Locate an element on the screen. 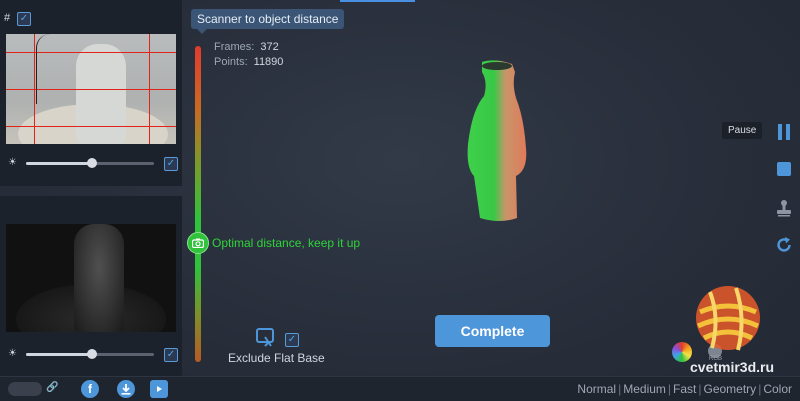 The width and height of the screenshot is (800, 401). rgb-brightness-slider is located at coordinates (90, 163).